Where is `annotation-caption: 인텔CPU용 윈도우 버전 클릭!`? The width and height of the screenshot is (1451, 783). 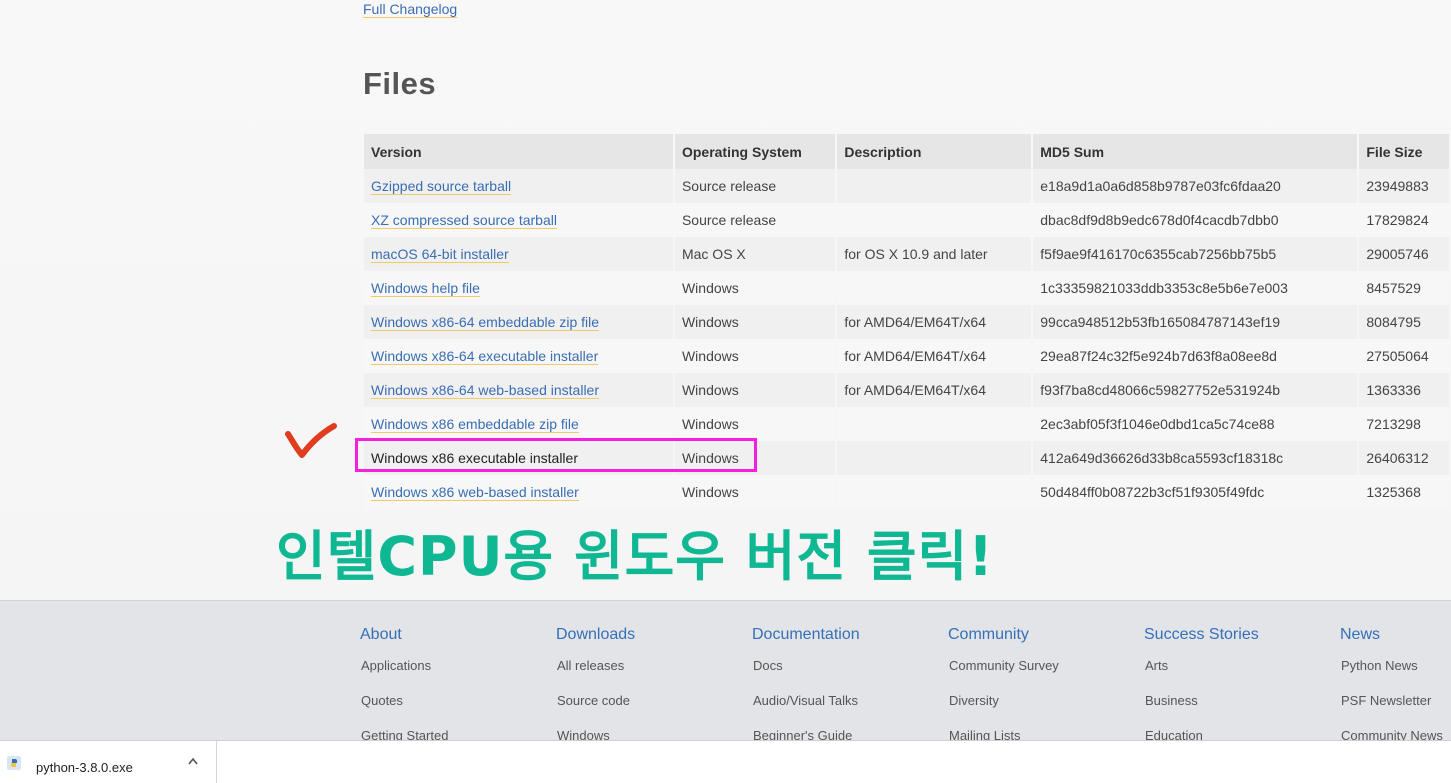
annotation-caption: 인텔CPU용 윈도우 버전 클릭! is located at coordinates (635, 556).